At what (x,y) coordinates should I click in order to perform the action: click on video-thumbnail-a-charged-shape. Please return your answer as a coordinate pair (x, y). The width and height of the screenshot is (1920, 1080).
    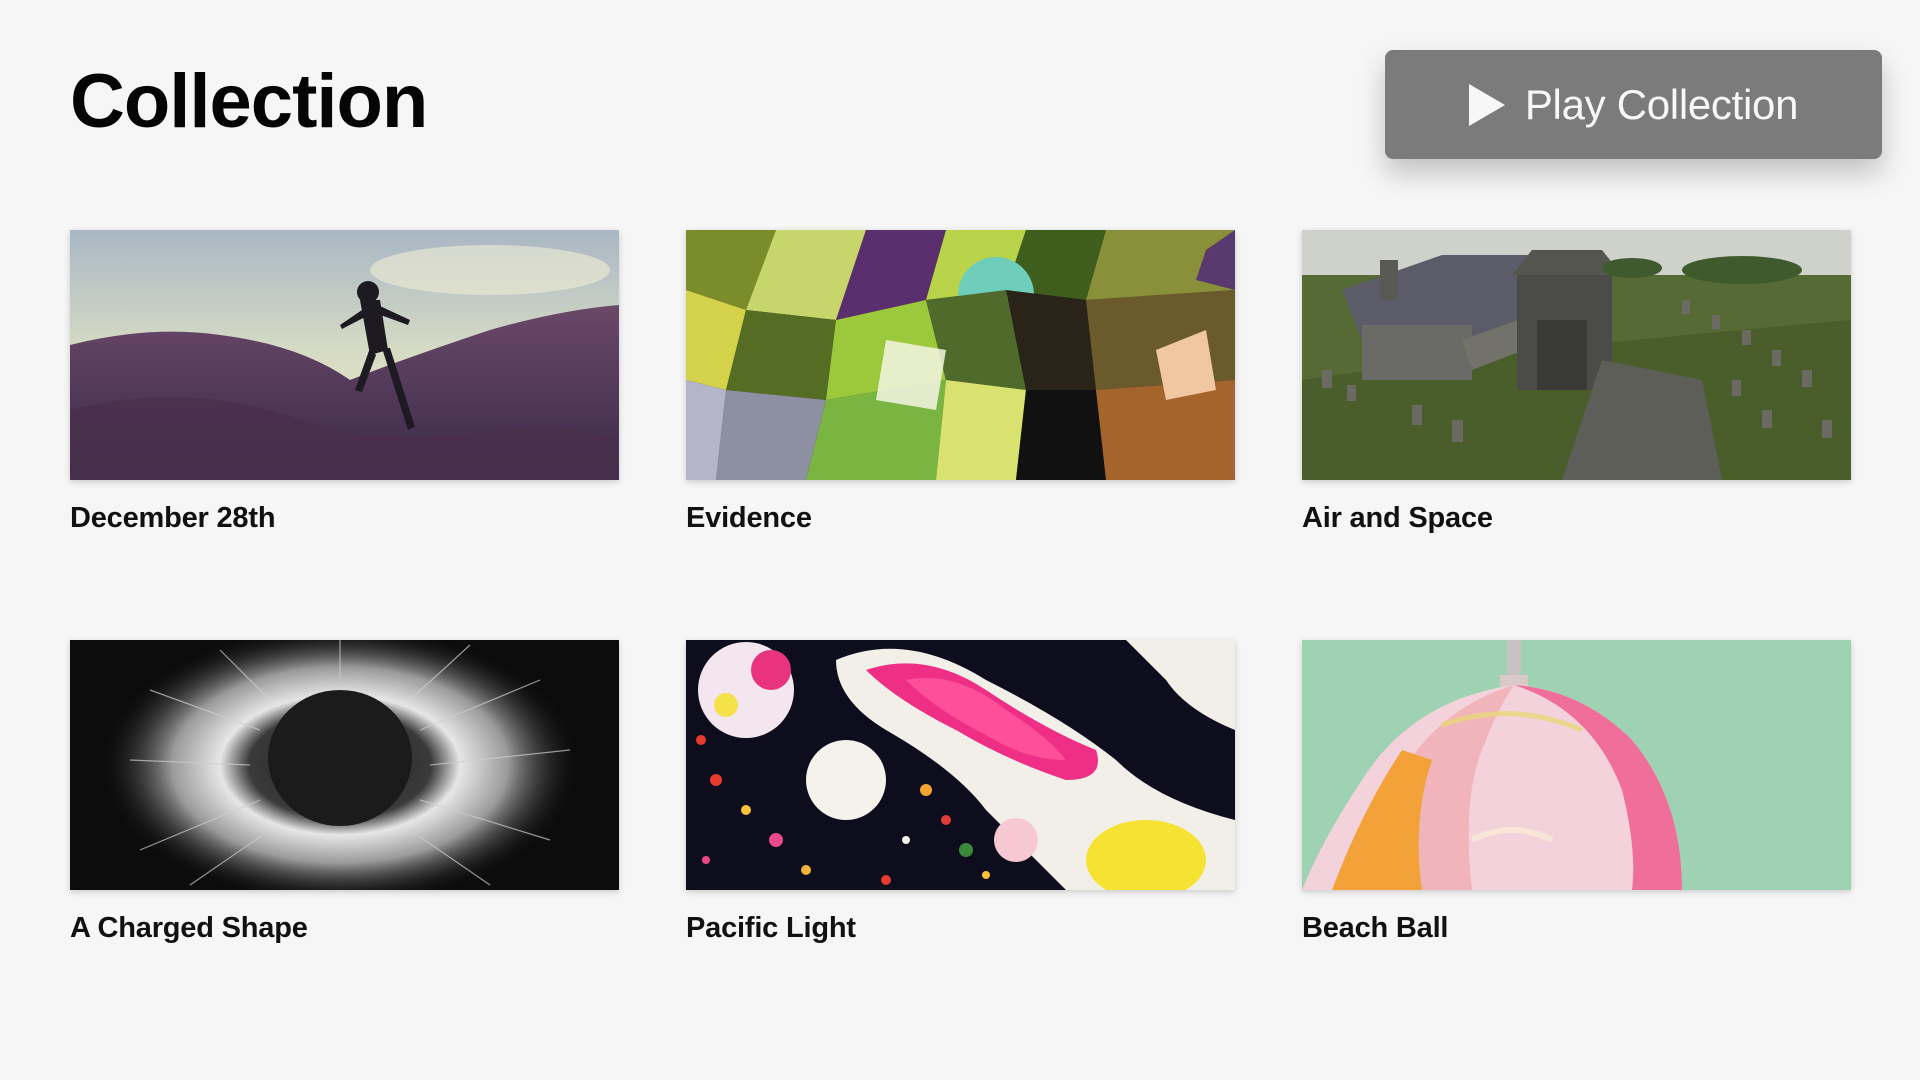
    Looking at the image, I should click on (344, 765).